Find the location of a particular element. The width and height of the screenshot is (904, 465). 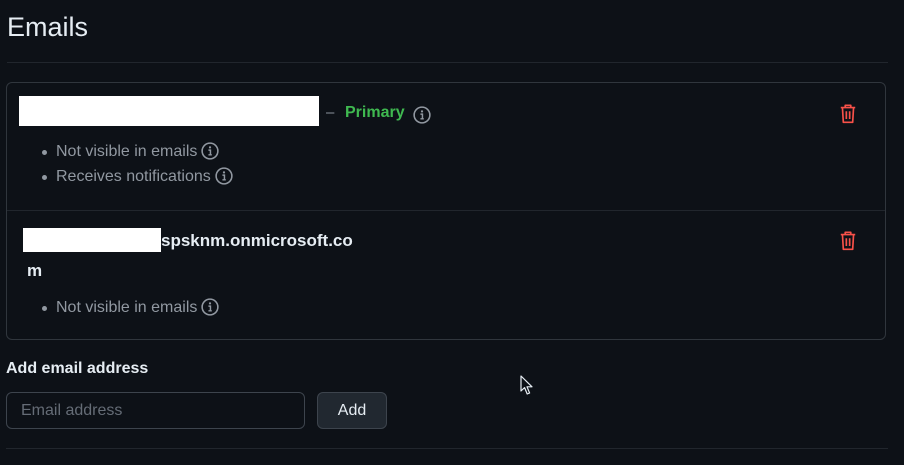

title-divider is located at coordinates (447, 62).